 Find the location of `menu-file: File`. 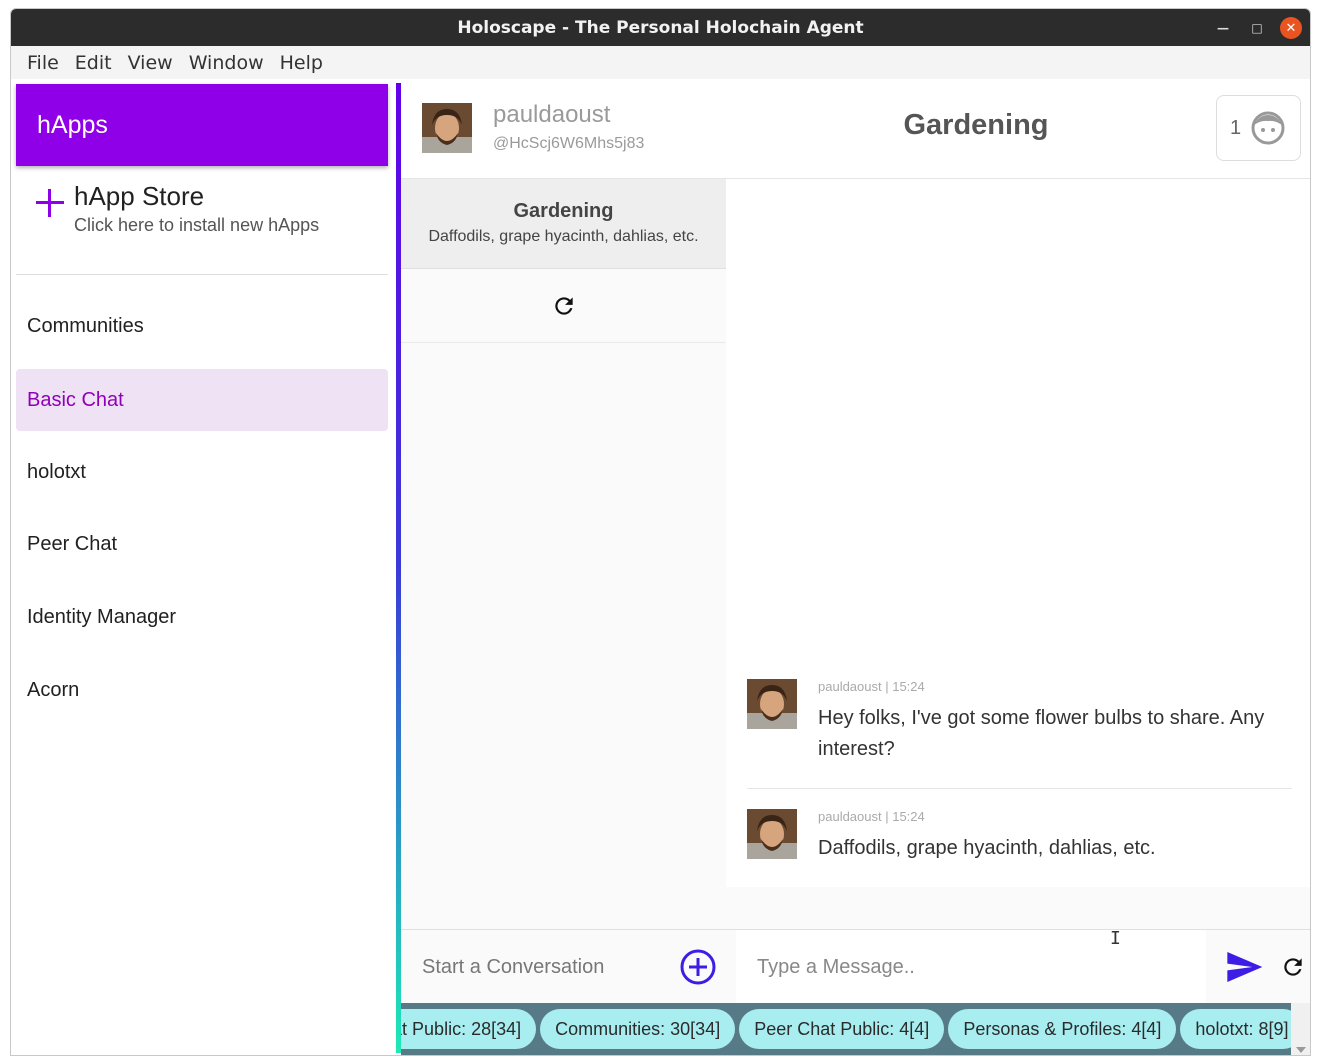

menu-file: File is located at coordinates (43, 63).